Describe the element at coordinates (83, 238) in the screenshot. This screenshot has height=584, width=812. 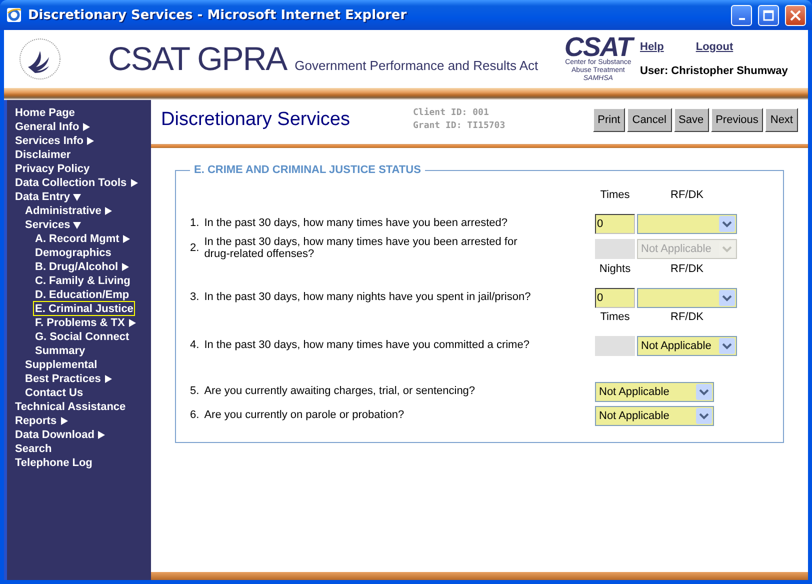
I see `nav-link: A. Record Mgmt` at that location.